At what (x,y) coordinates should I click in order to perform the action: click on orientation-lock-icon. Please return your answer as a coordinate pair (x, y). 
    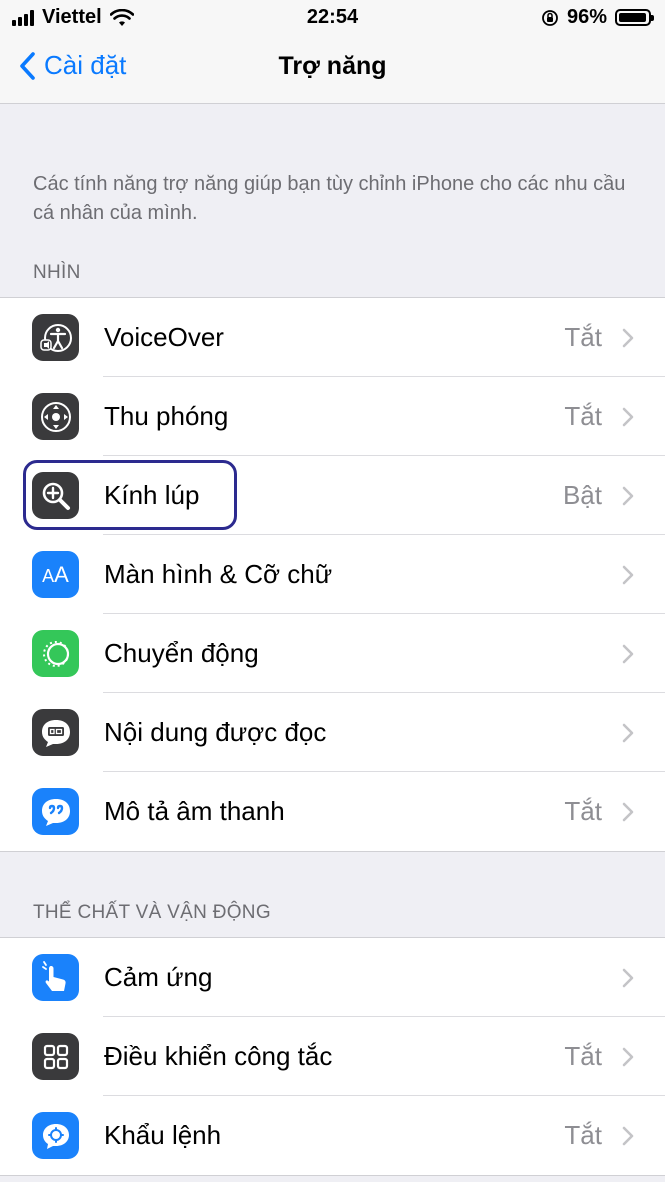
    Looking at the image, I should click on (550, 17).